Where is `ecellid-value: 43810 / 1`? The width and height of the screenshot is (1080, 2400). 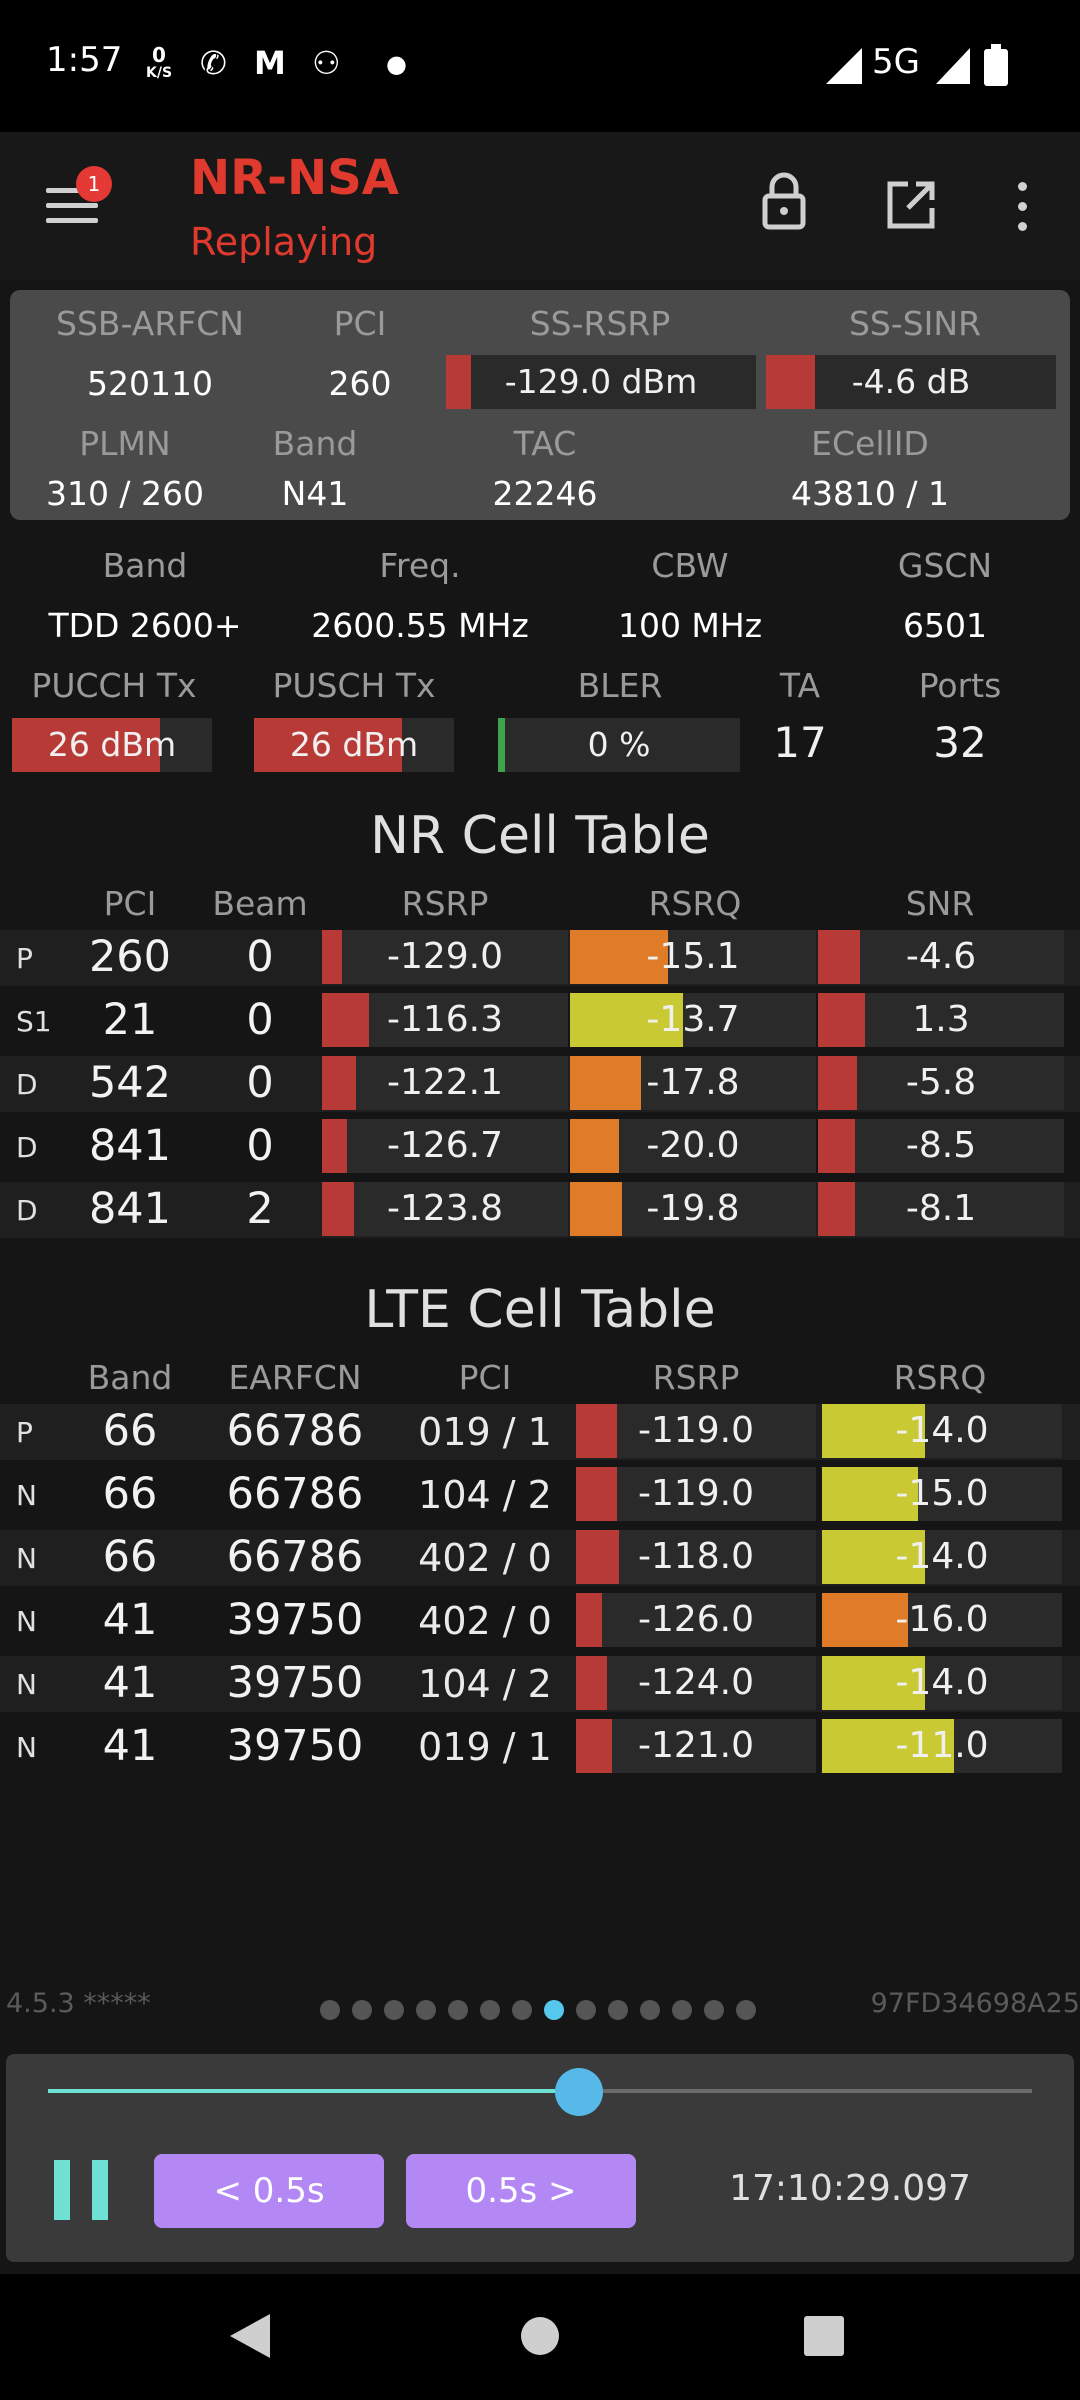 ecellid-value: 43810 / 1 is located at coordinates (870, 493).